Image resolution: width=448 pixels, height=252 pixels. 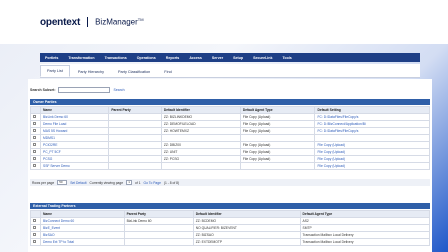 What do you see at coordinates (238, 58) in the screenshot?
I see `nav-item-setup: Setup` at bounding box center [238, 58].